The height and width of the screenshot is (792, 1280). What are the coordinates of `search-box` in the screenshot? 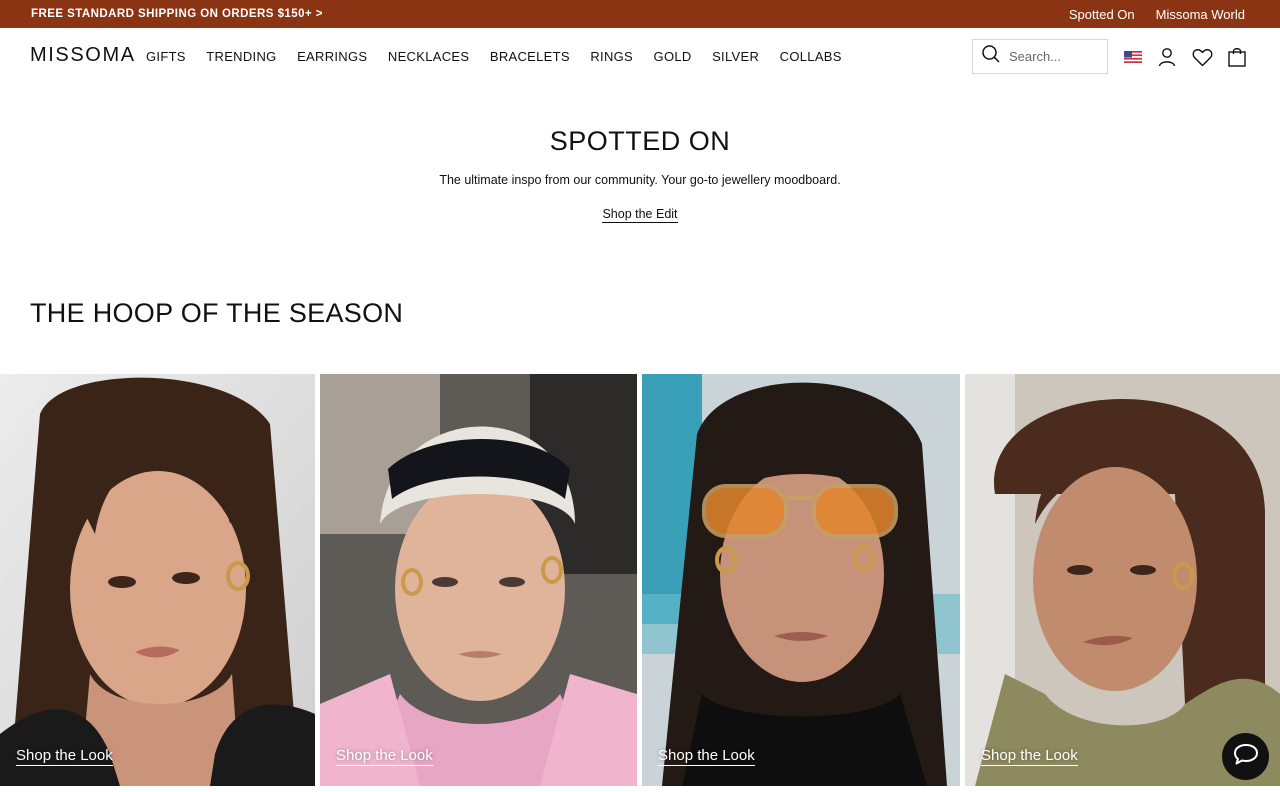 It's located at (1040, 56).